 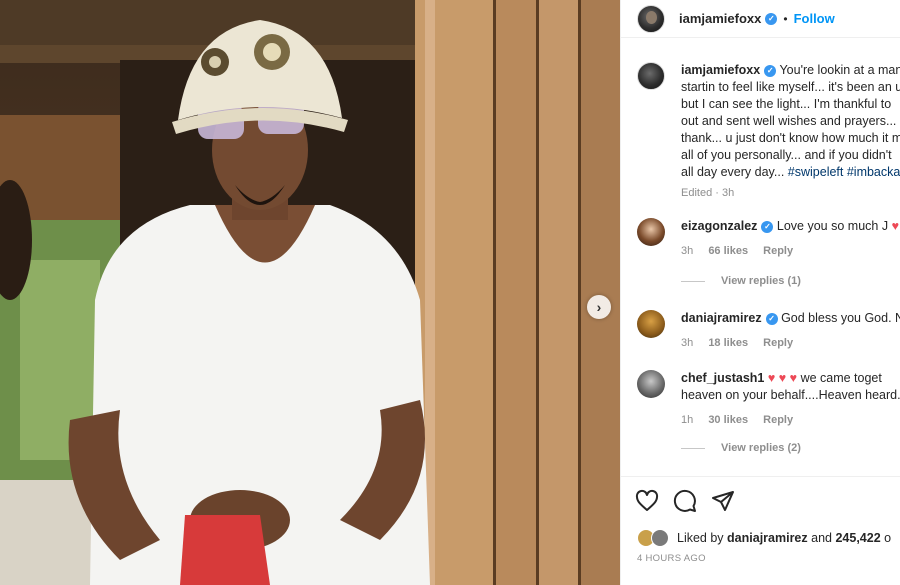 What do you see at coordinates (840, 318) in the screenshot?
I see `comment-text: God bless you God. N` at bounding box center [840, 318].